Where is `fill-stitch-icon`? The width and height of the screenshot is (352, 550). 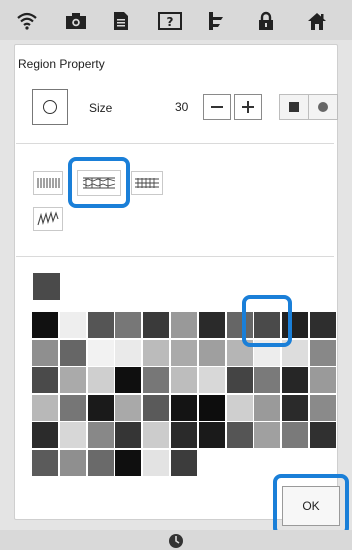 fill-stitch-icon is located at coordinates (99, 183).